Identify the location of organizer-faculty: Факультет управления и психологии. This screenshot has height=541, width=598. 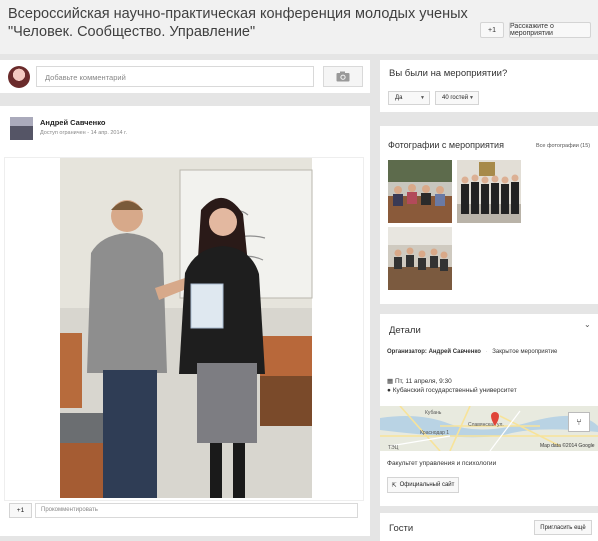
(442, 463).